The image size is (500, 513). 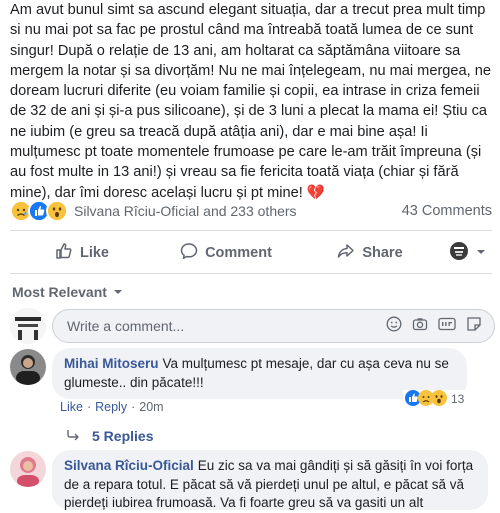 What do you see at coordinates (225, 326) in the screenshot?
I see `comment-input` at bounding box center [225, 326].